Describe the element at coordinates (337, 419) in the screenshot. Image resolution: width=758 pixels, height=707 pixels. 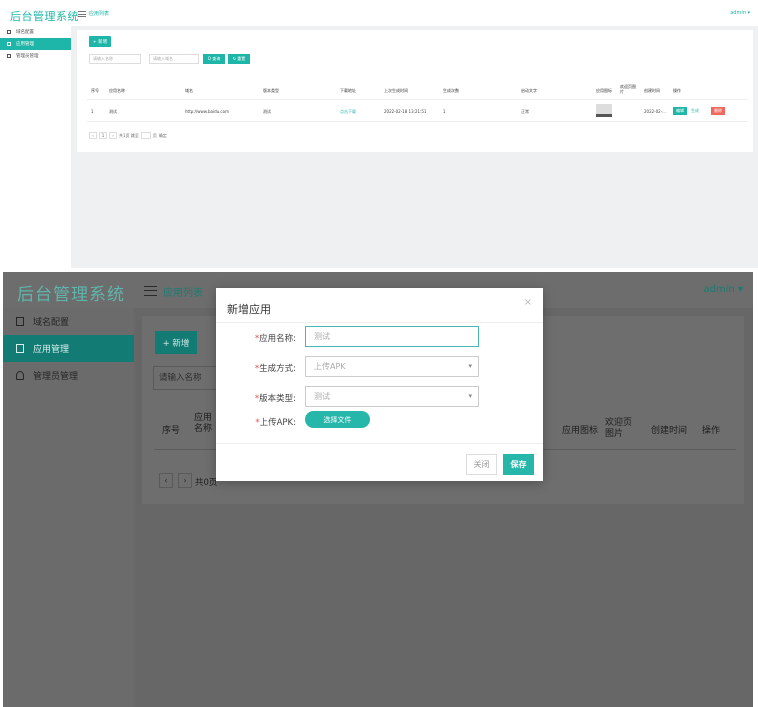
I see `choose-file-button: 选择文件` at that location.